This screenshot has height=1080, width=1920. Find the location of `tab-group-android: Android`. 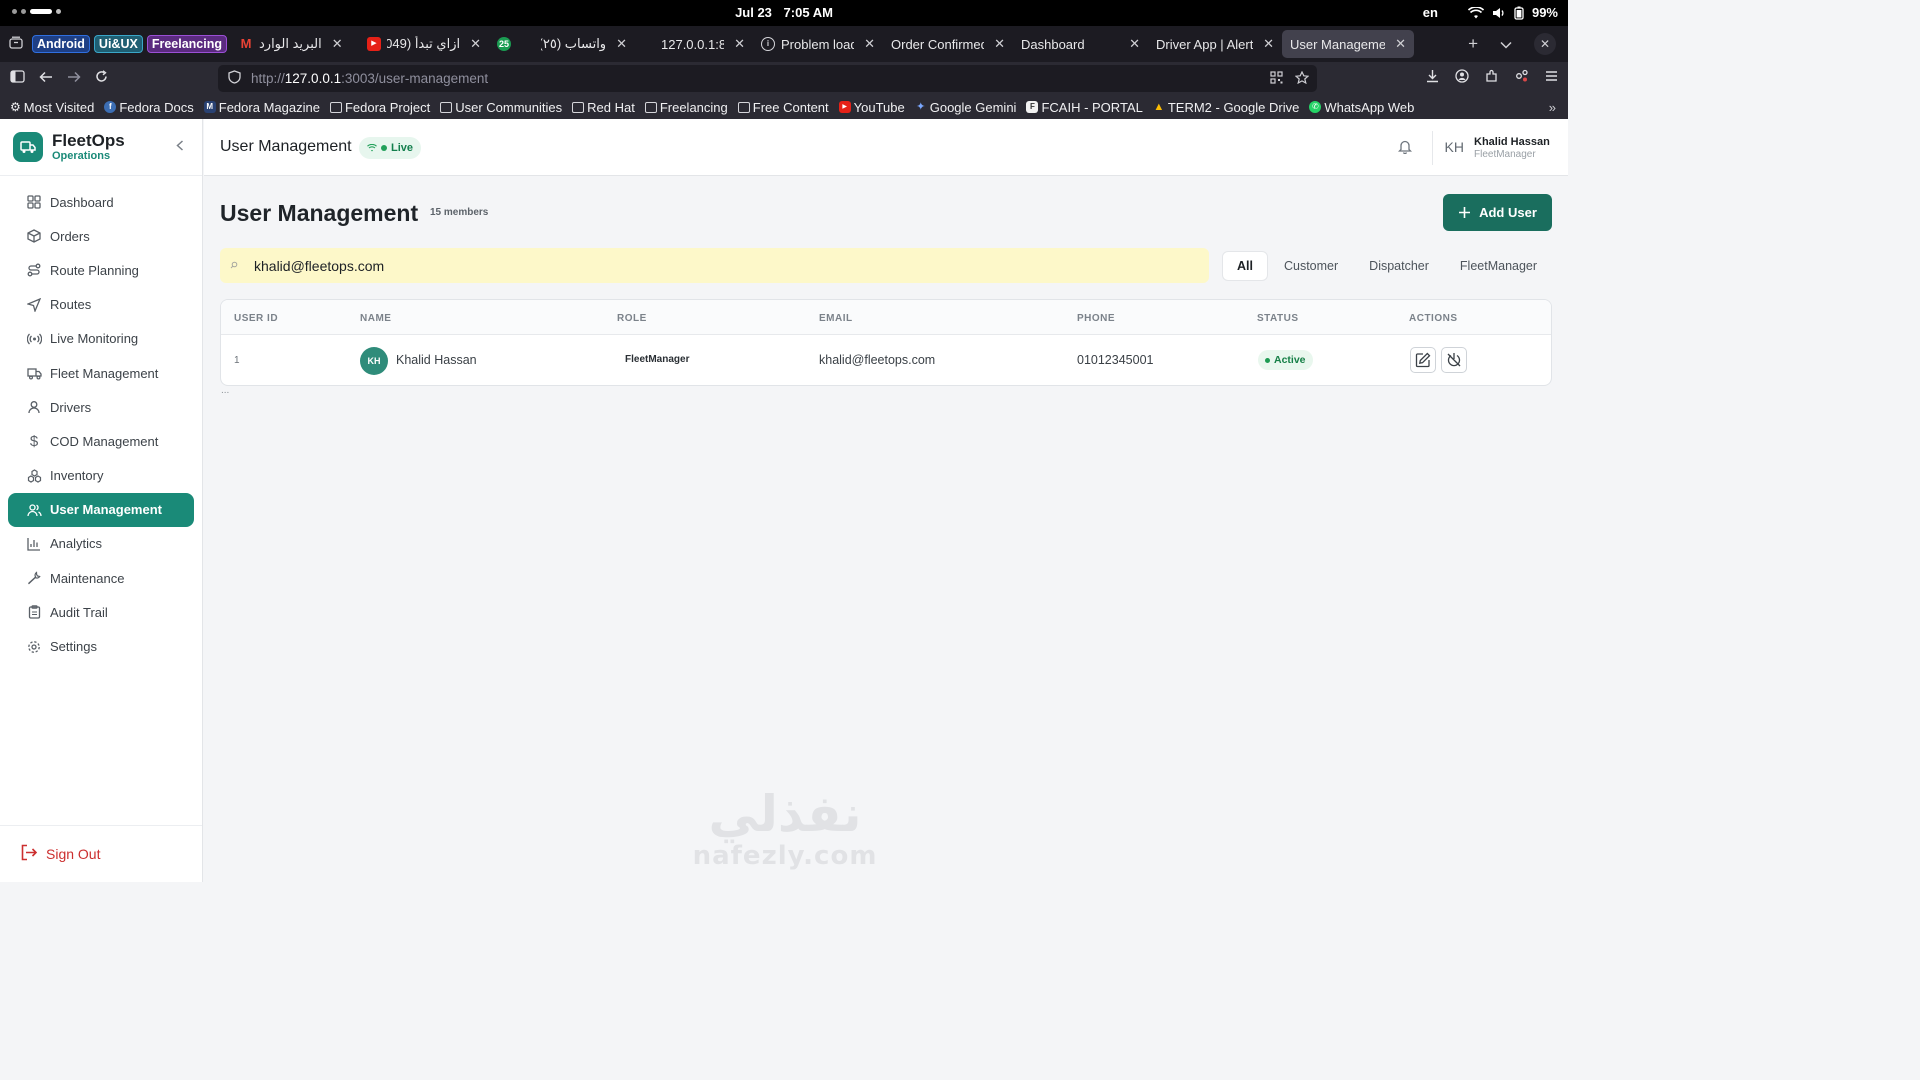

tab-group-android: Android is located at coordinates (61, 44).